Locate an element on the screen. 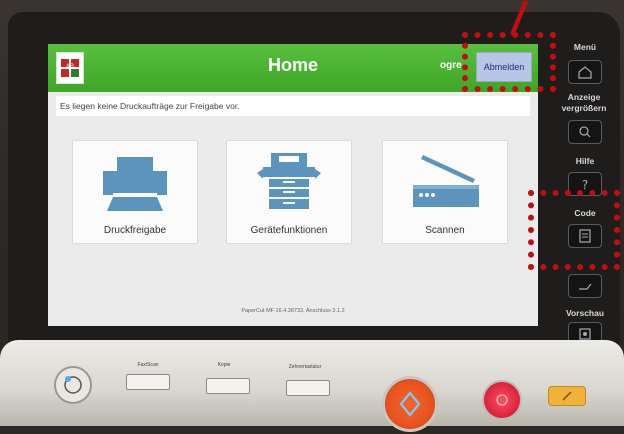 The image size is (624, 434). username-label: ogre is located at coordinates (451, 65).